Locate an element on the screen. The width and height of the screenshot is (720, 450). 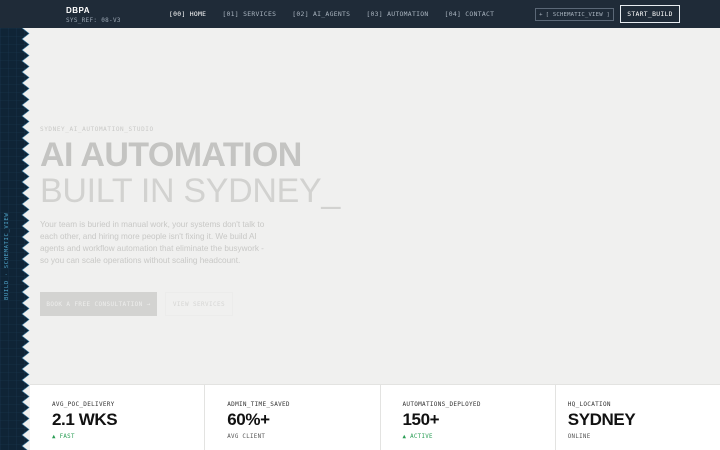
start-build-button: START_BUILD is located at coordinates (650, 14).